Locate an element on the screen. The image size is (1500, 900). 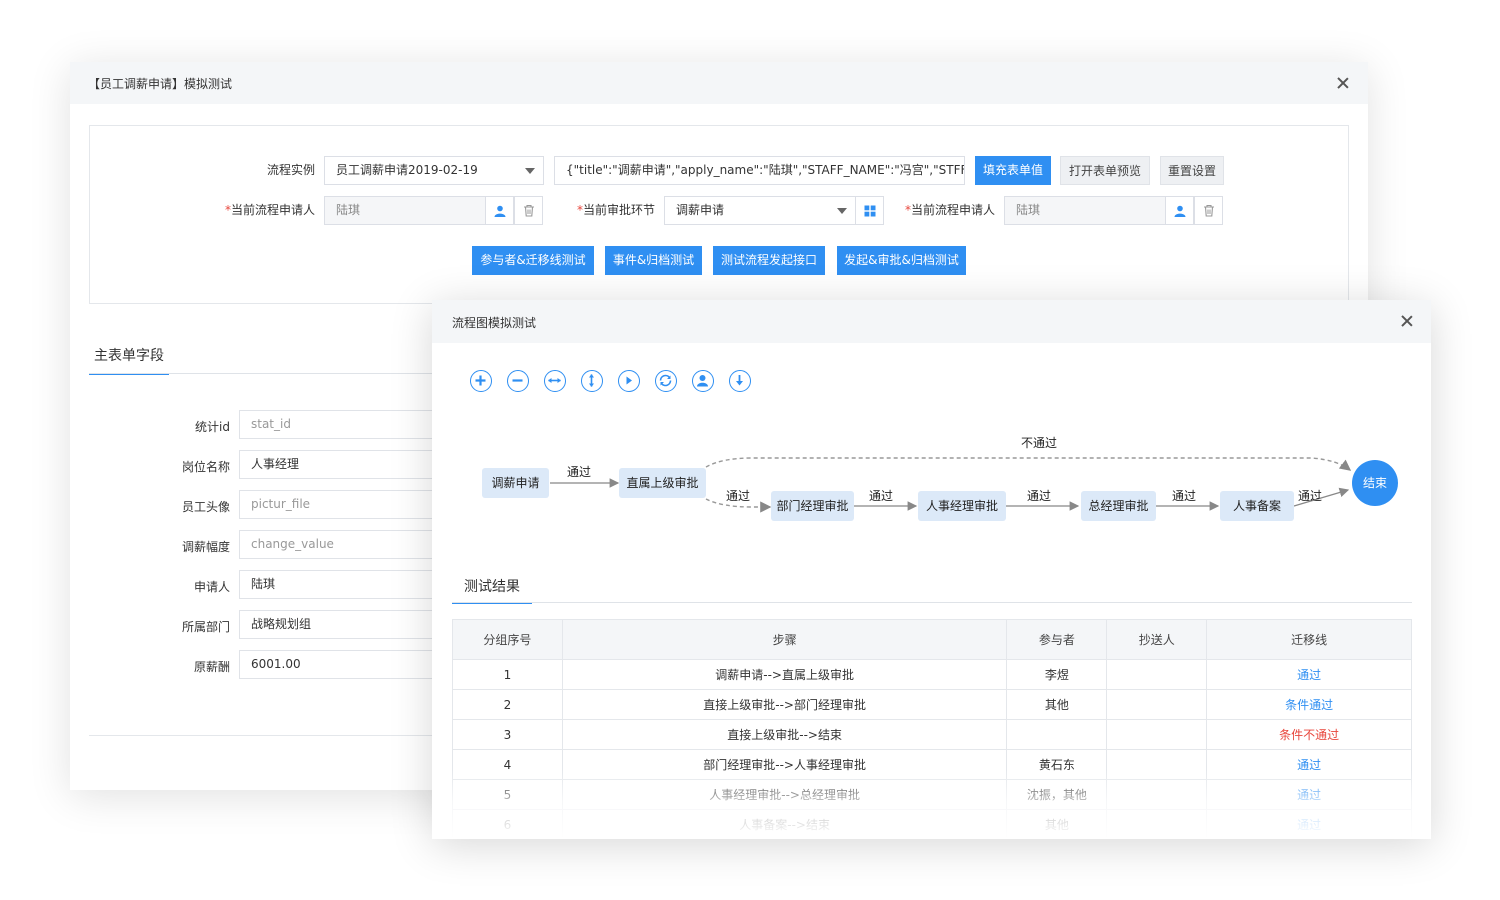
column-header: 步骤 is located at coordinates (784, 639).